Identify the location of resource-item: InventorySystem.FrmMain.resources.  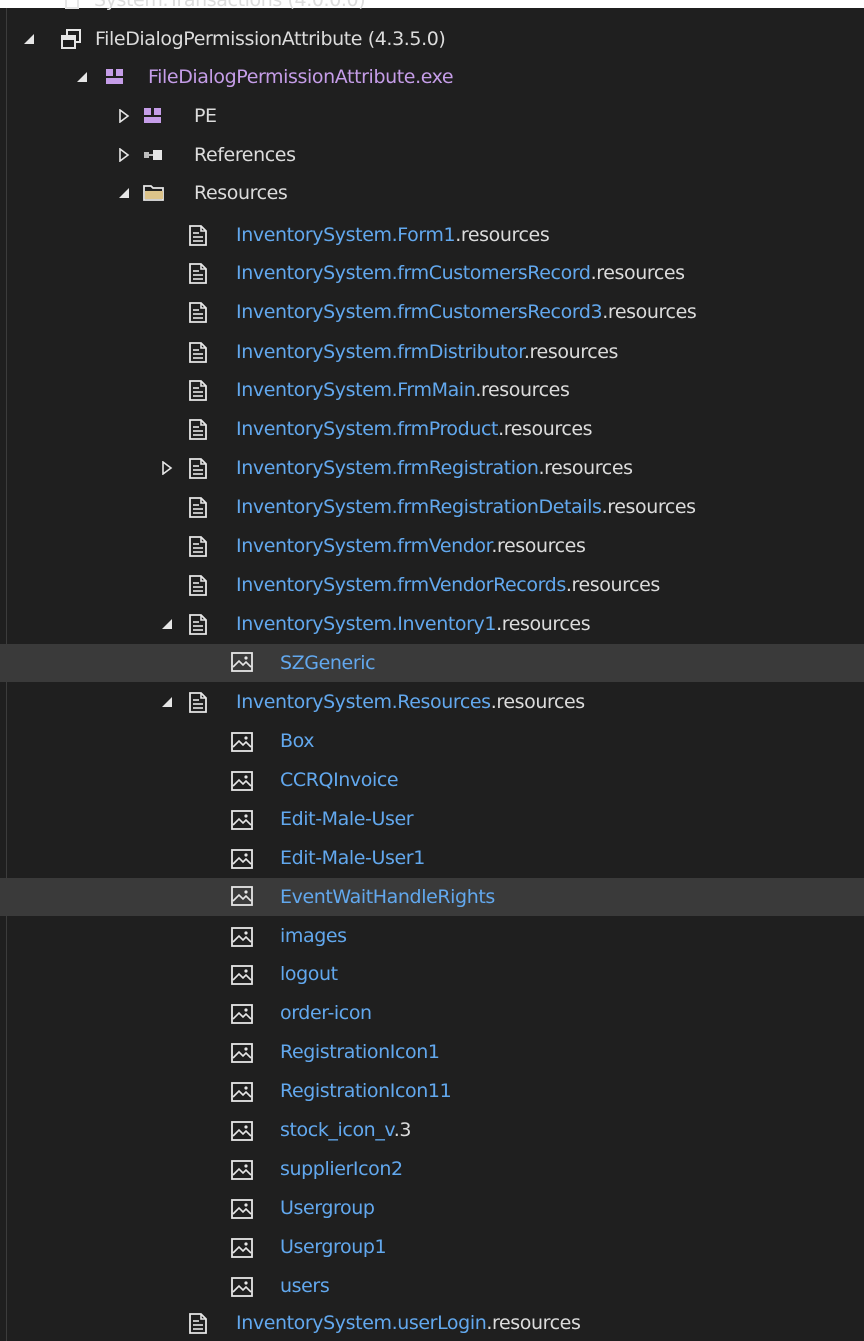
(432, 389).